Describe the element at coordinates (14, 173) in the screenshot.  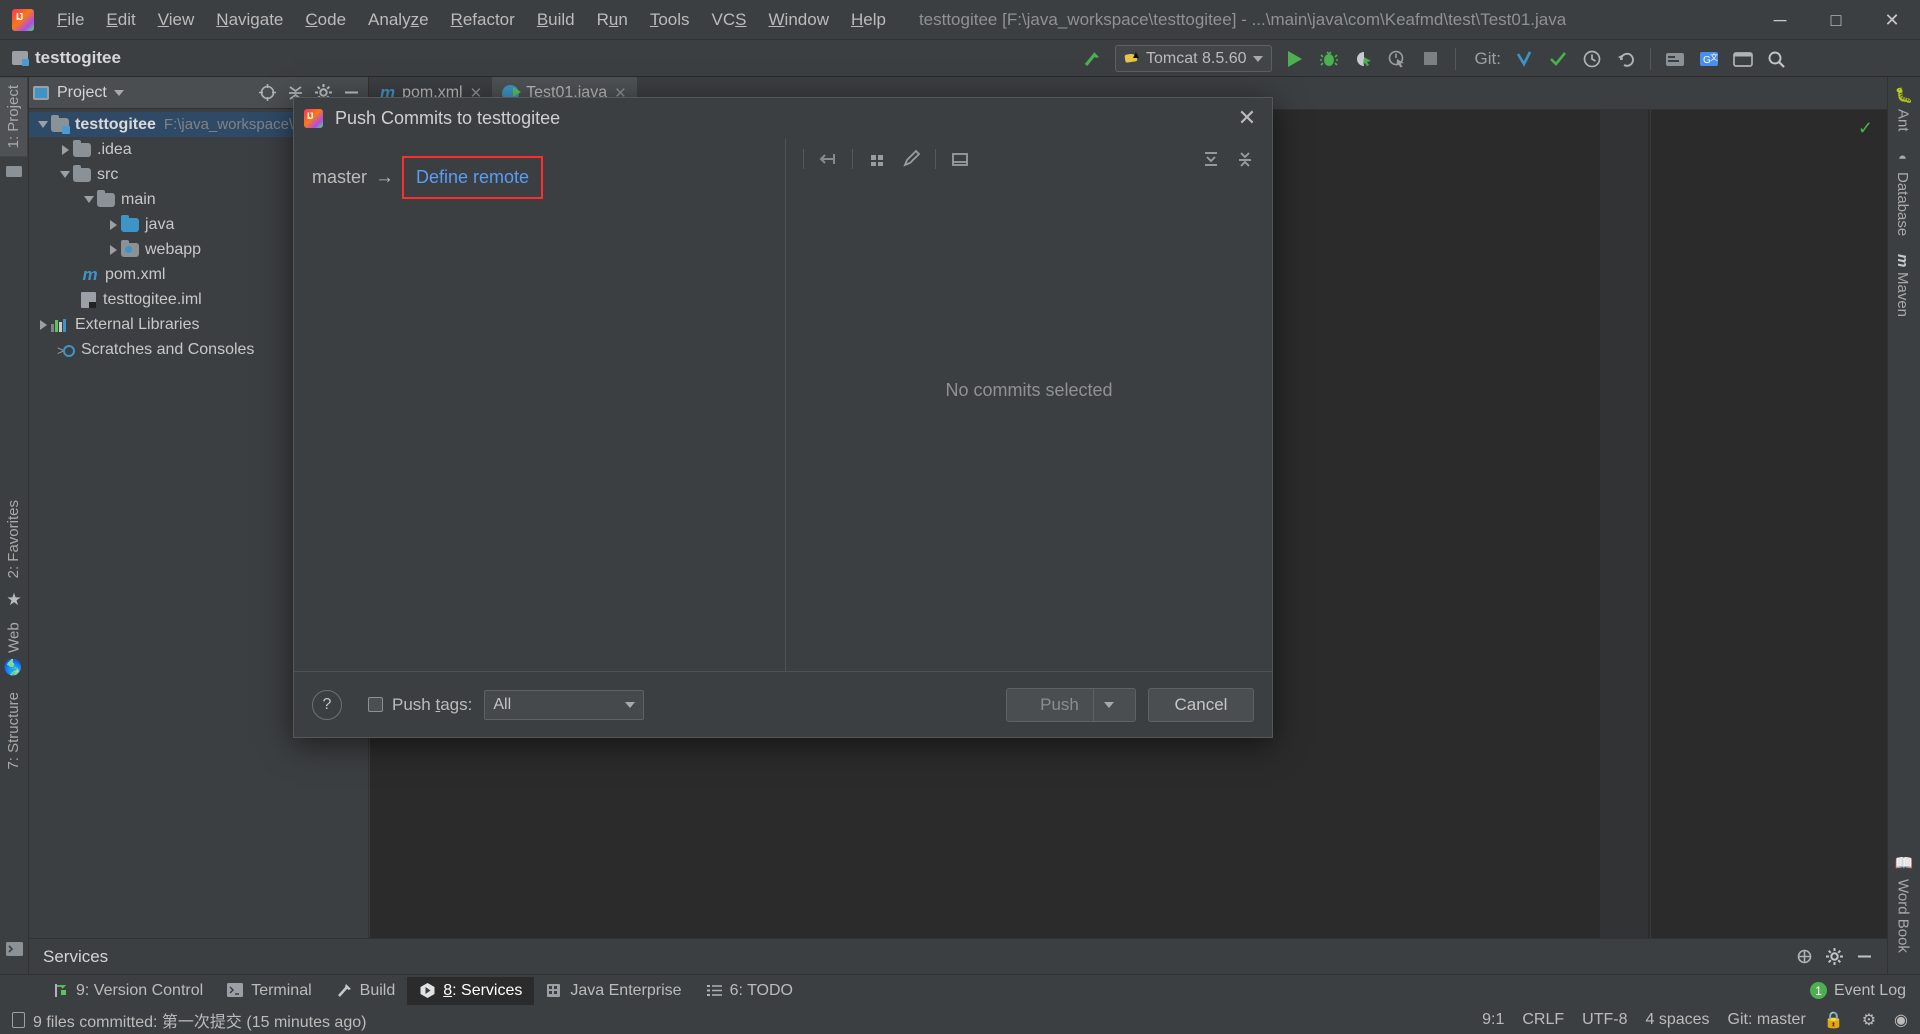
I see `stripe-button-structure-small` at that location.